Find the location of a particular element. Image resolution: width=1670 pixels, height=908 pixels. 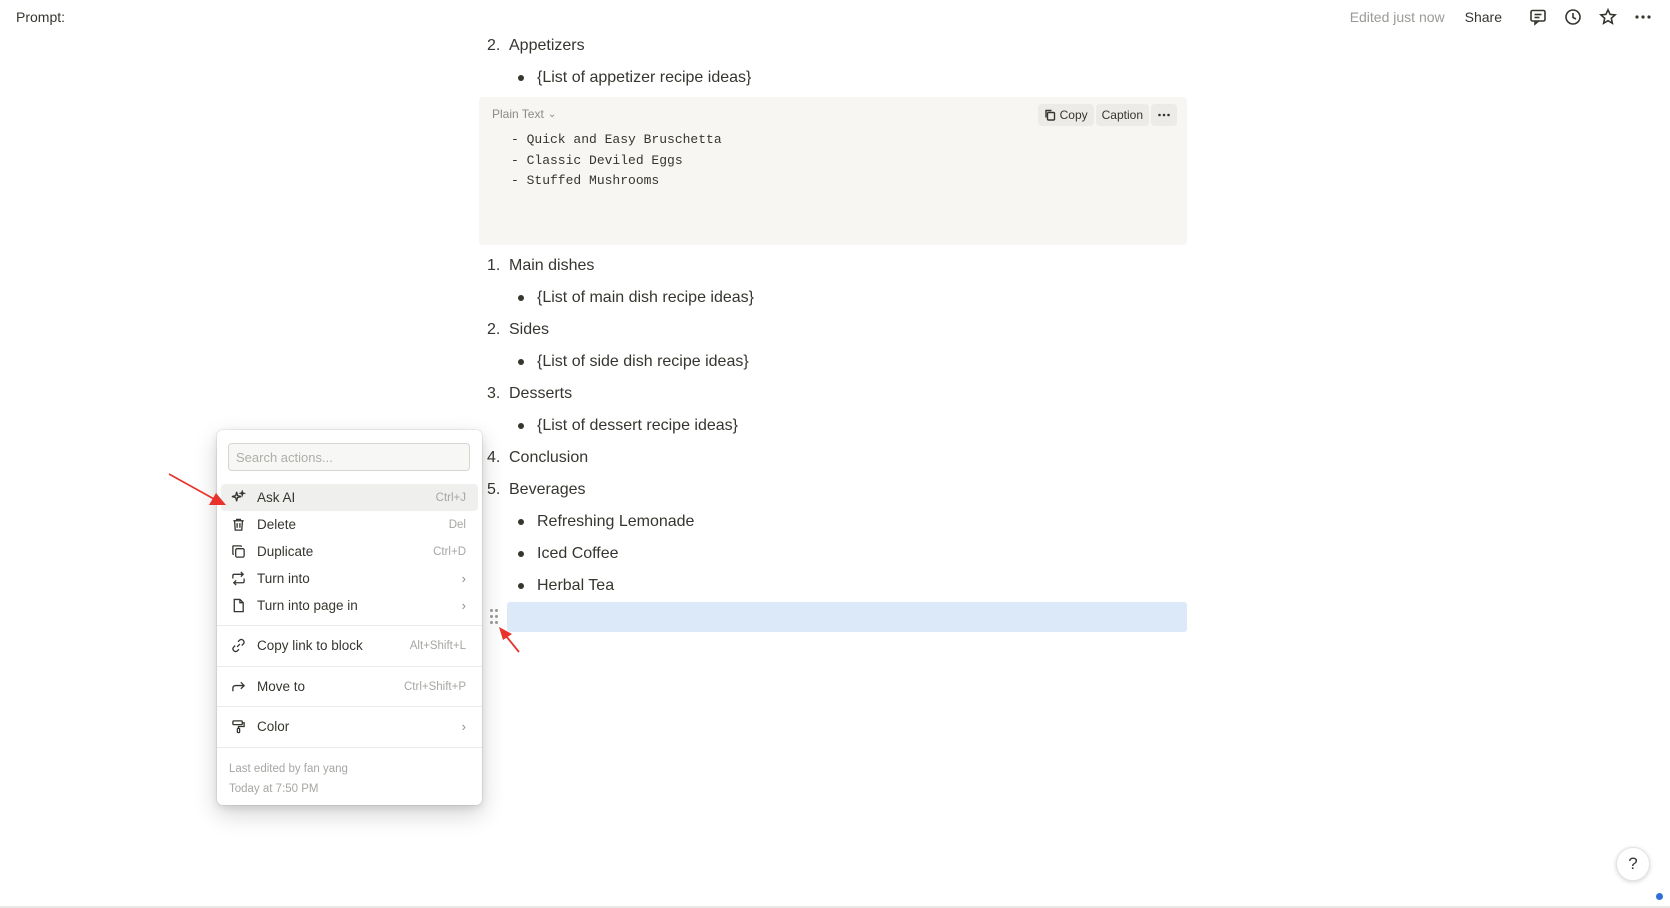

menu-item-shortcut: Ctrl+D is located at coordinates (449, 551).